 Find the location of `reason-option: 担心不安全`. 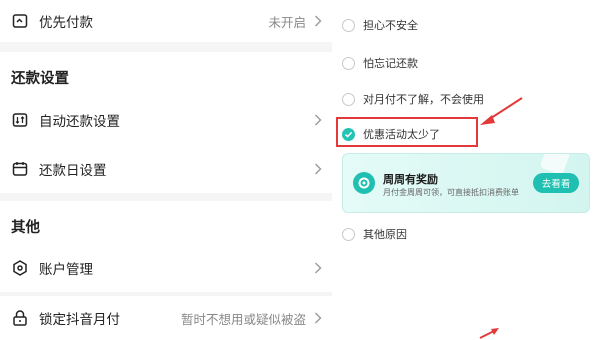

reason-option: 担心不安全 is located at coordinates (380, 25).